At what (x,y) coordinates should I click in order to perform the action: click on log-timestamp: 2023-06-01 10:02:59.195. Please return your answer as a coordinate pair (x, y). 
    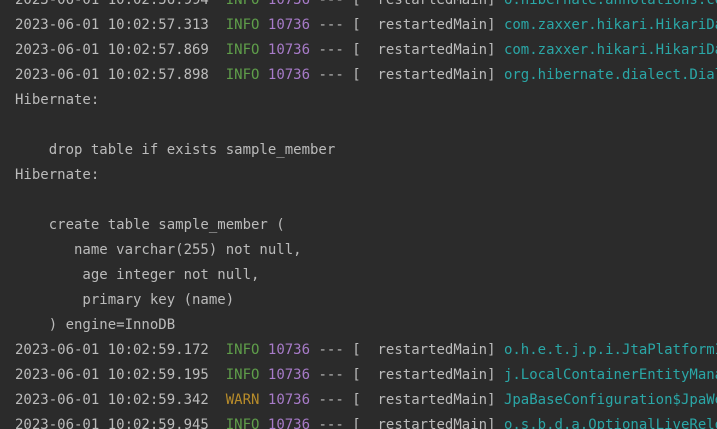
    Looking at the image, I should click on (112, 375).